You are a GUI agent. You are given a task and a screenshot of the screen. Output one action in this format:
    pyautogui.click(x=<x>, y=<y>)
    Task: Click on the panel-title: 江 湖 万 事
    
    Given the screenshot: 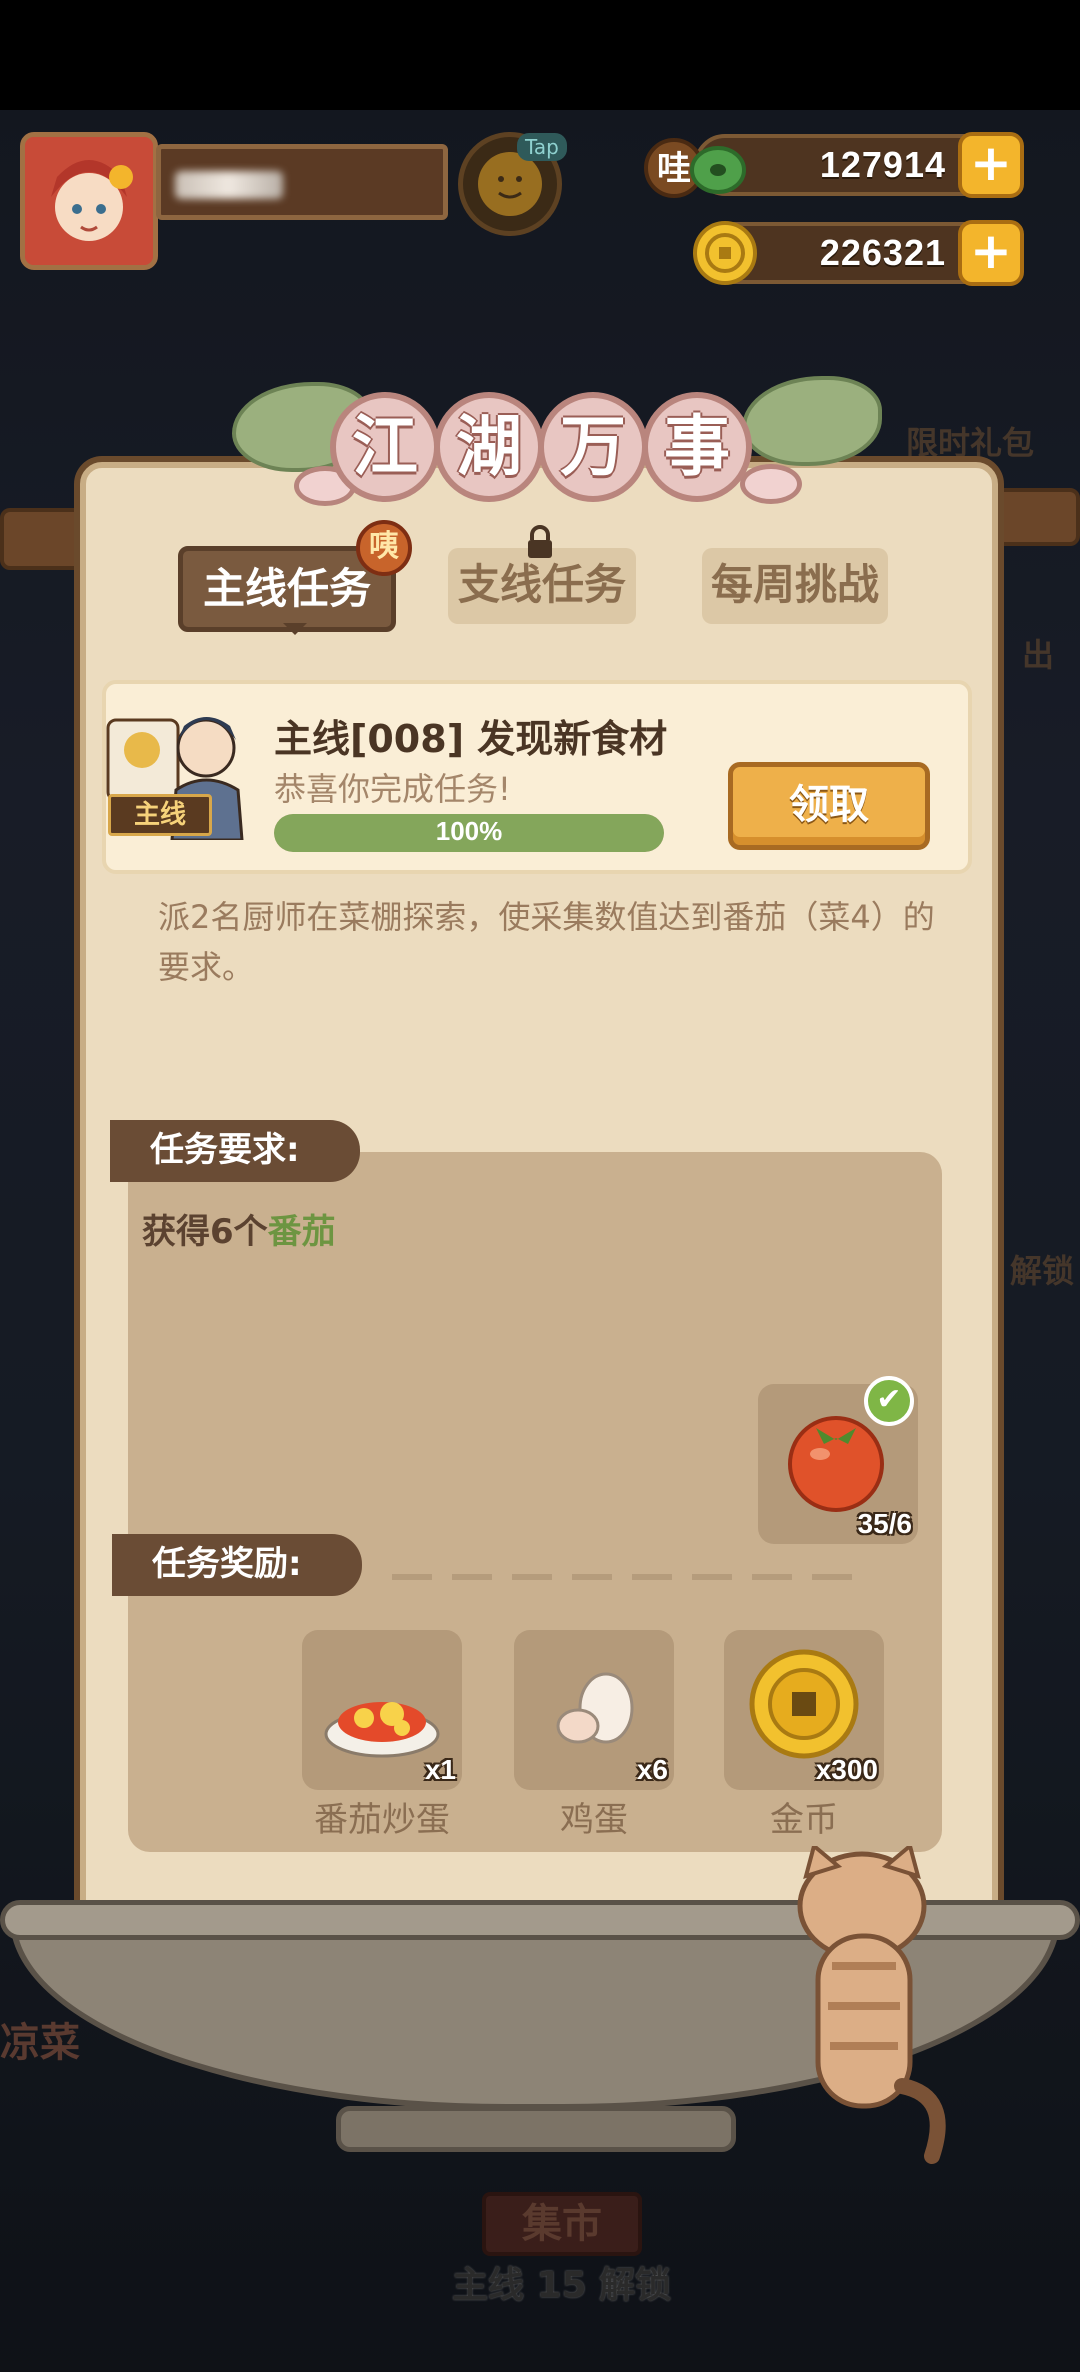 What is the action you would take?
    pyautogui.click(x=555, y=448)
    